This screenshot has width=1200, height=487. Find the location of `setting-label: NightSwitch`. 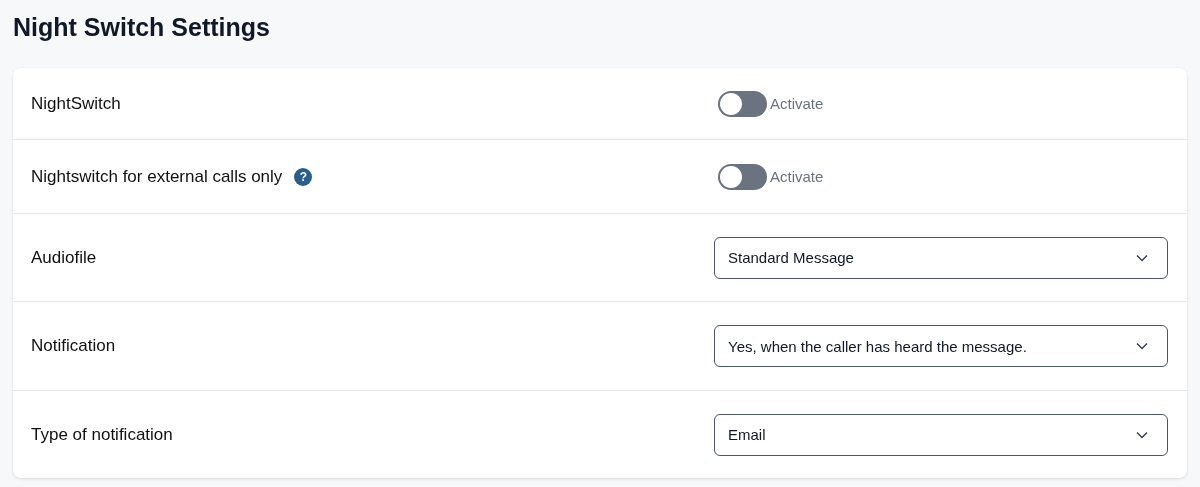

setting-label: NightSwitch is located at coordinates (76, 103).